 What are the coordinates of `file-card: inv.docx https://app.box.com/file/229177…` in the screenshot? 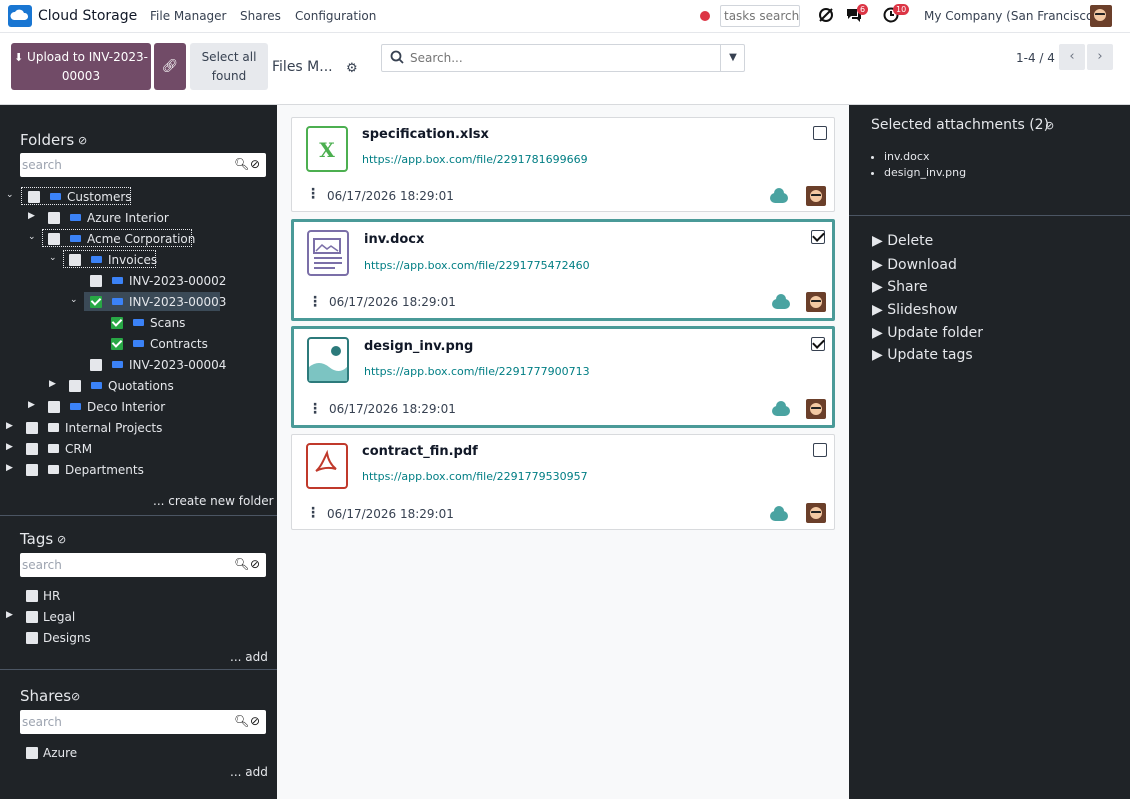 It's located at (563, 270).